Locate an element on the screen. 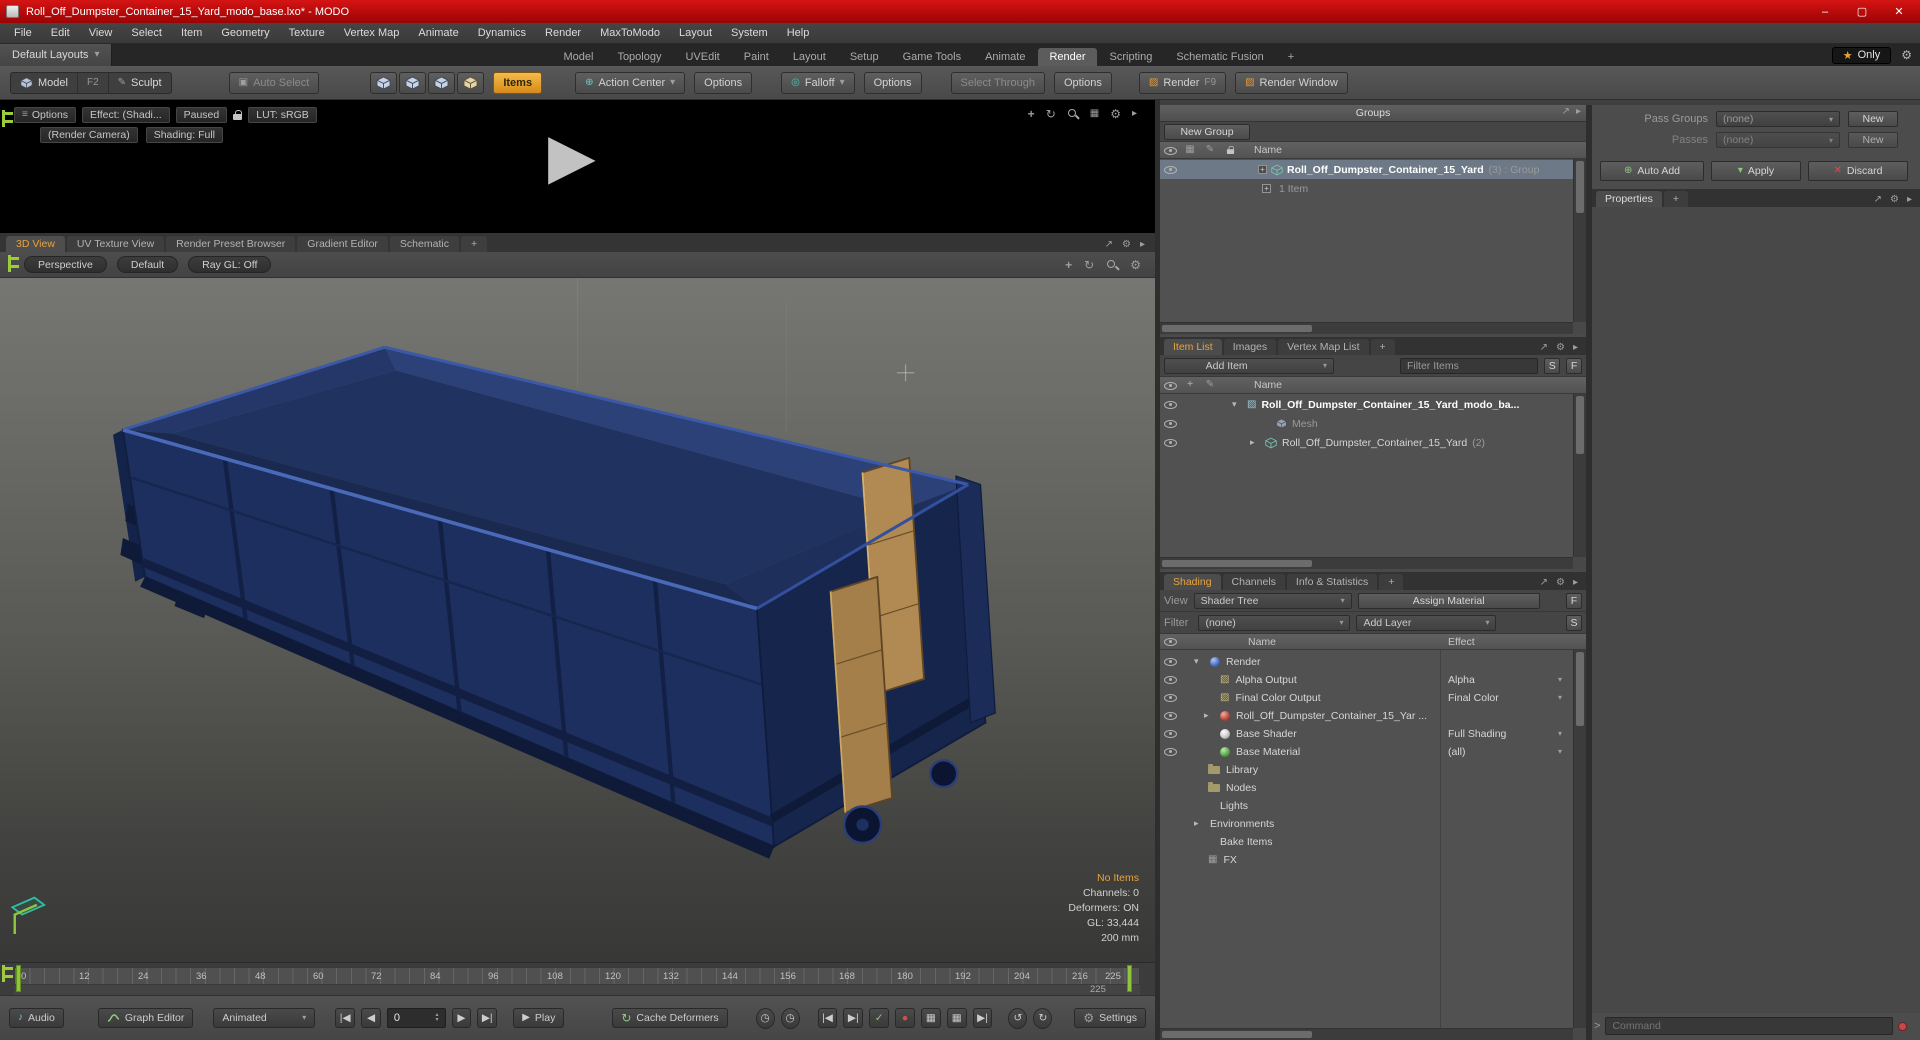 The image size is (1920, 1040). layout-tab-render: Render is located at coordinates (1067, 57).